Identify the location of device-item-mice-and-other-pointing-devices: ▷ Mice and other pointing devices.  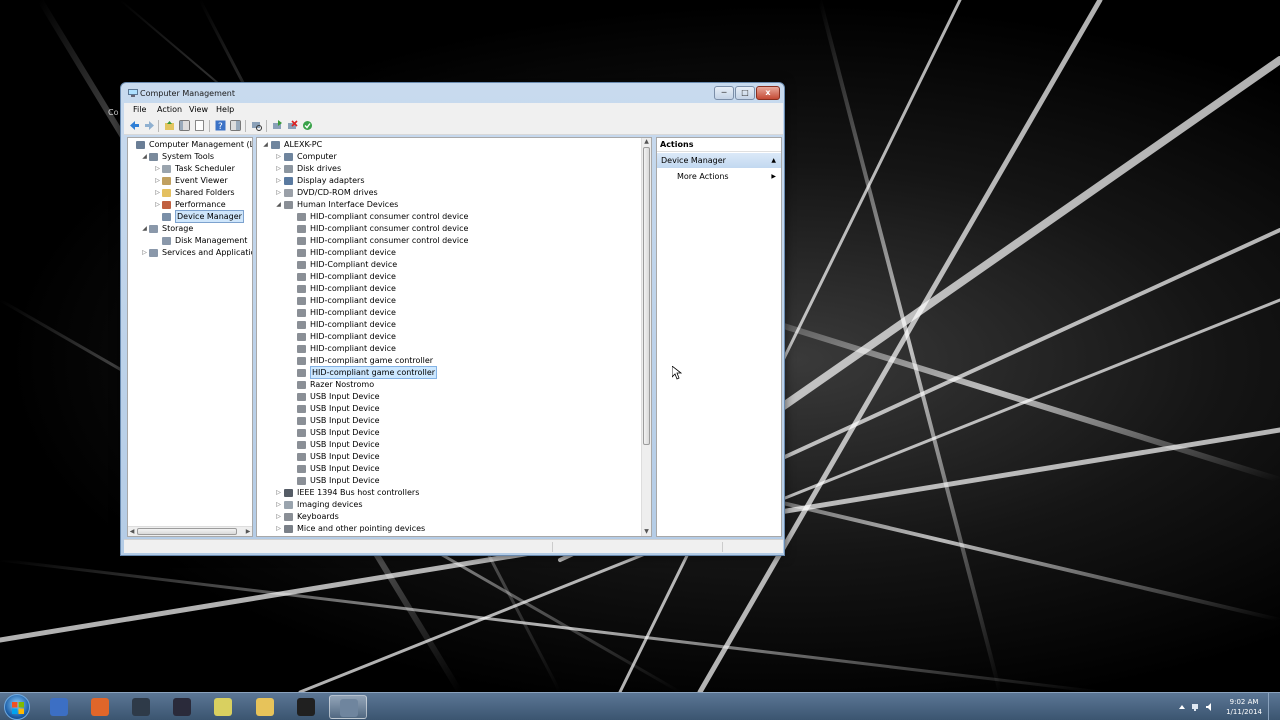
(454, 529).